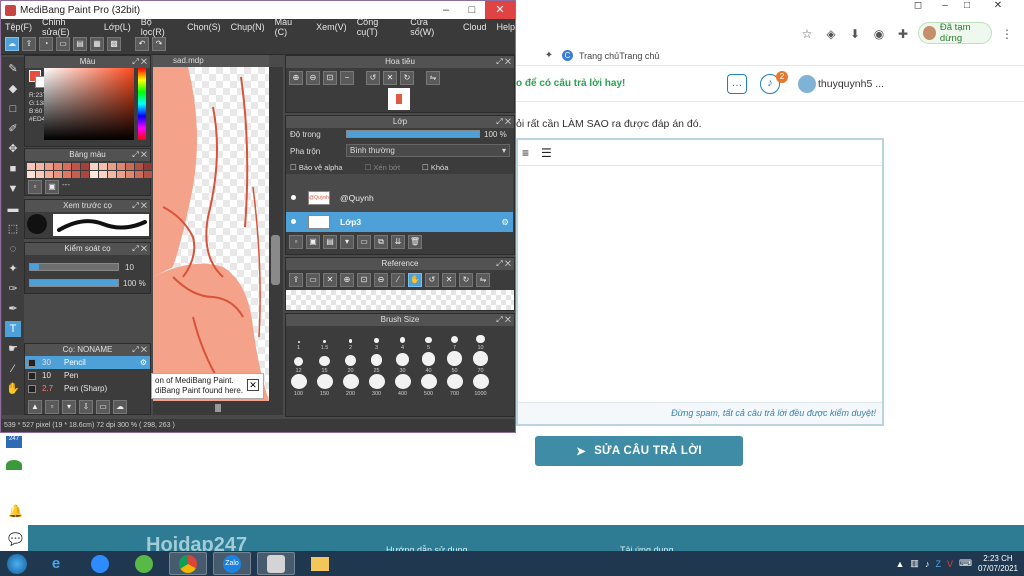  Describe the element at coordinates (18, 27) in the screenshot. I see `menu-file: Tệp(F)` at that location.